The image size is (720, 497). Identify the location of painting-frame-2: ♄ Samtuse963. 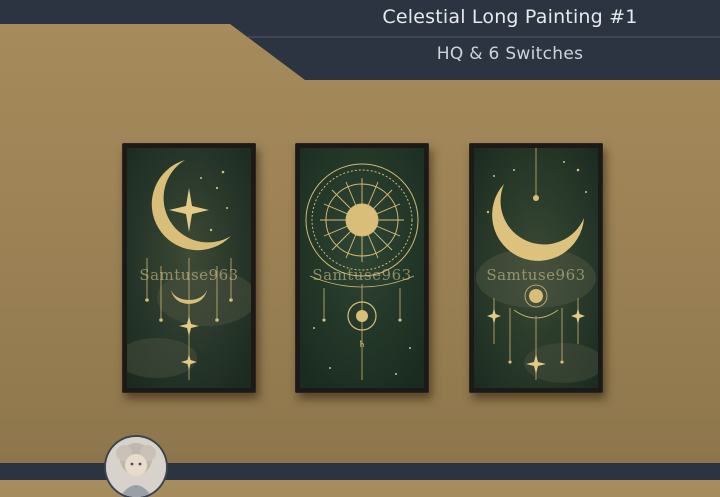
(362, 268).